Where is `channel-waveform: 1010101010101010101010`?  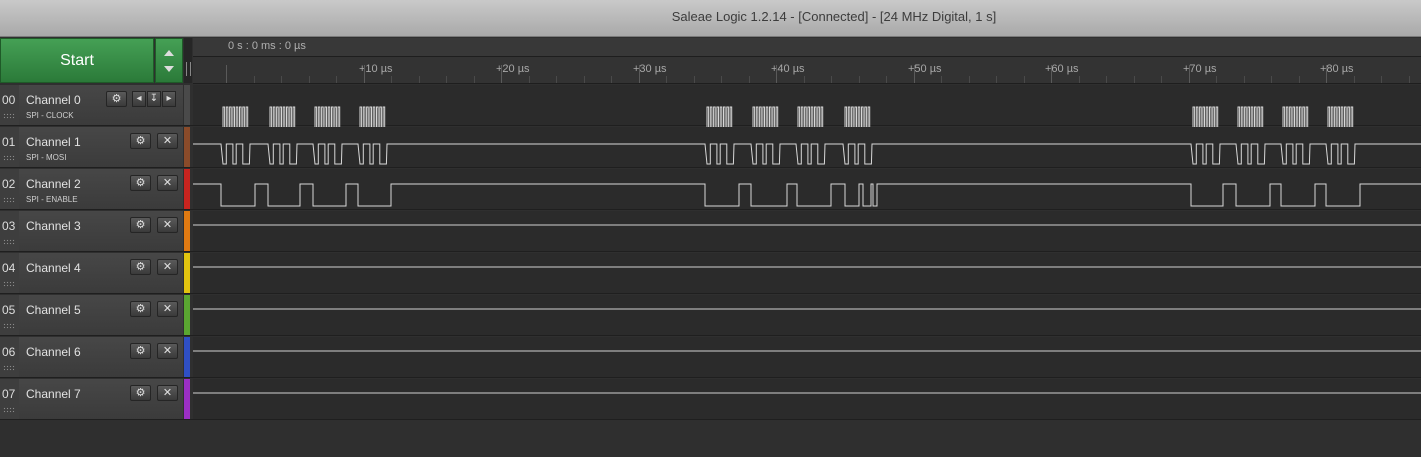
channel-waveform: 1010101010101010101010 is located at coordinates (807, 114).